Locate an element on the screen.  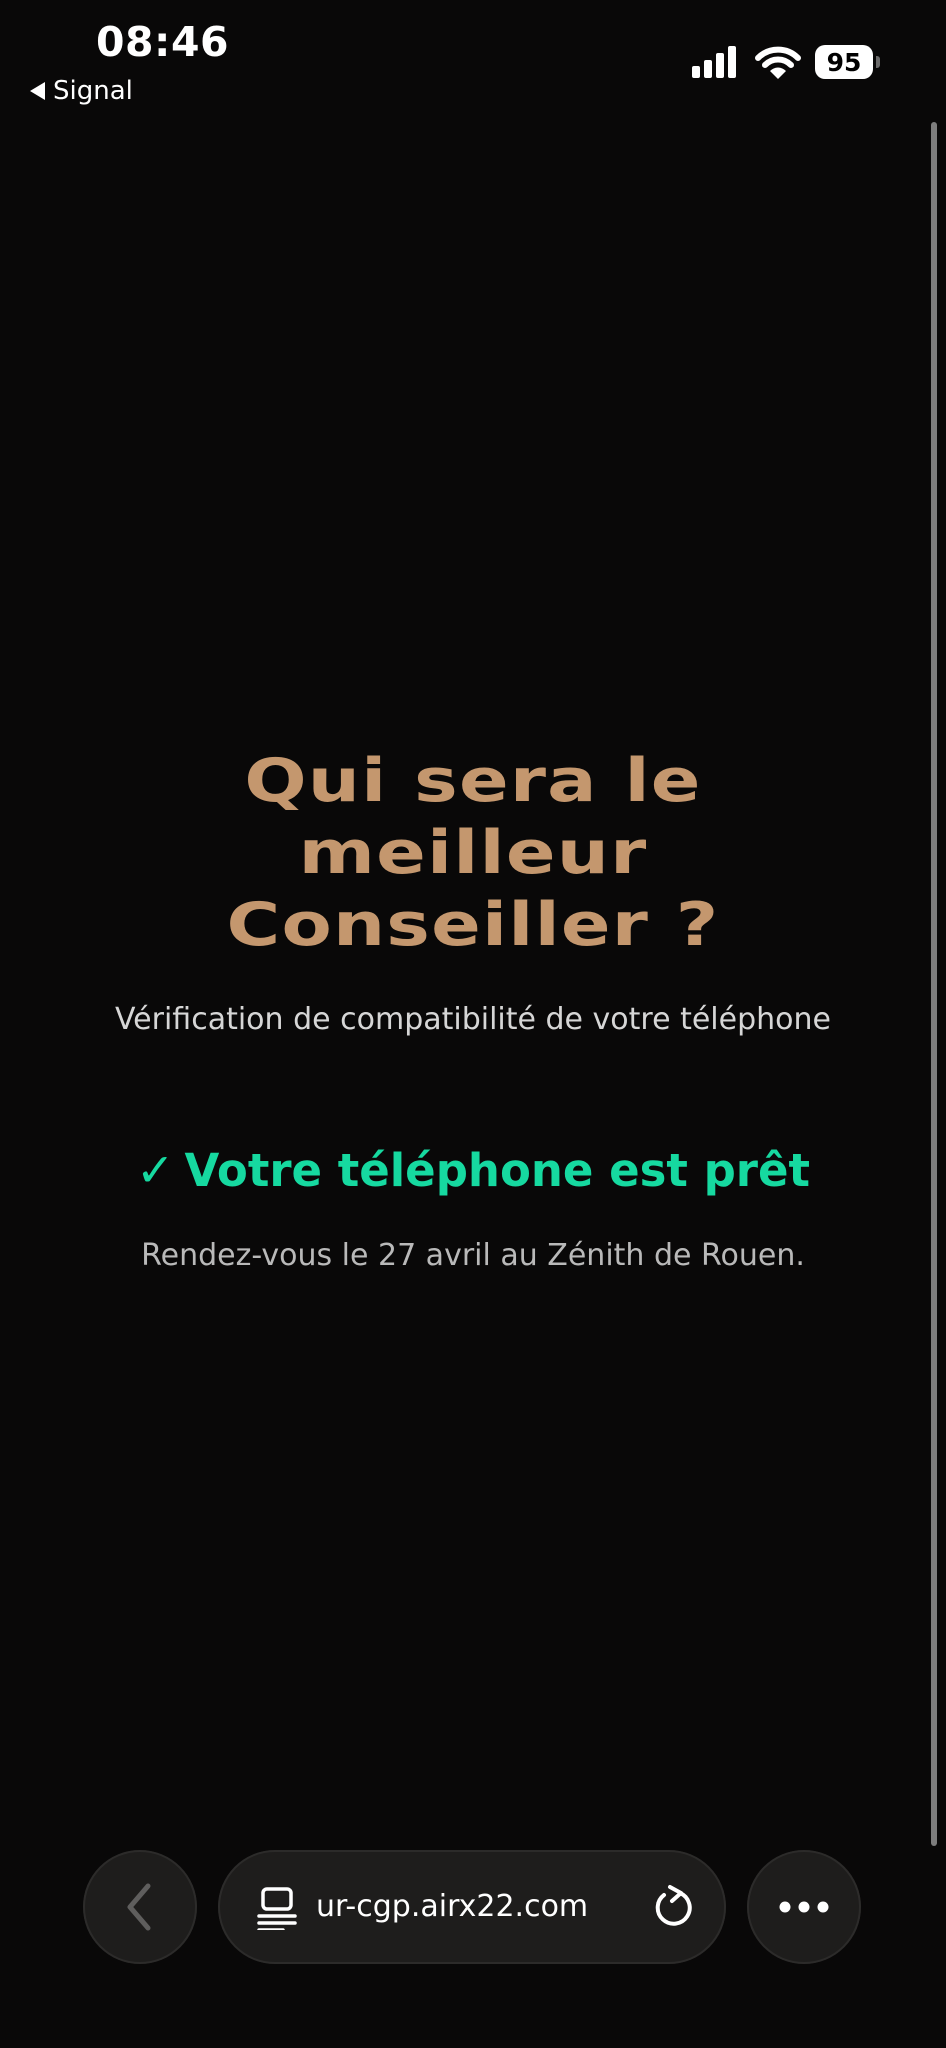
back-to-app-label: Signal is located at coordinates (93, 91).